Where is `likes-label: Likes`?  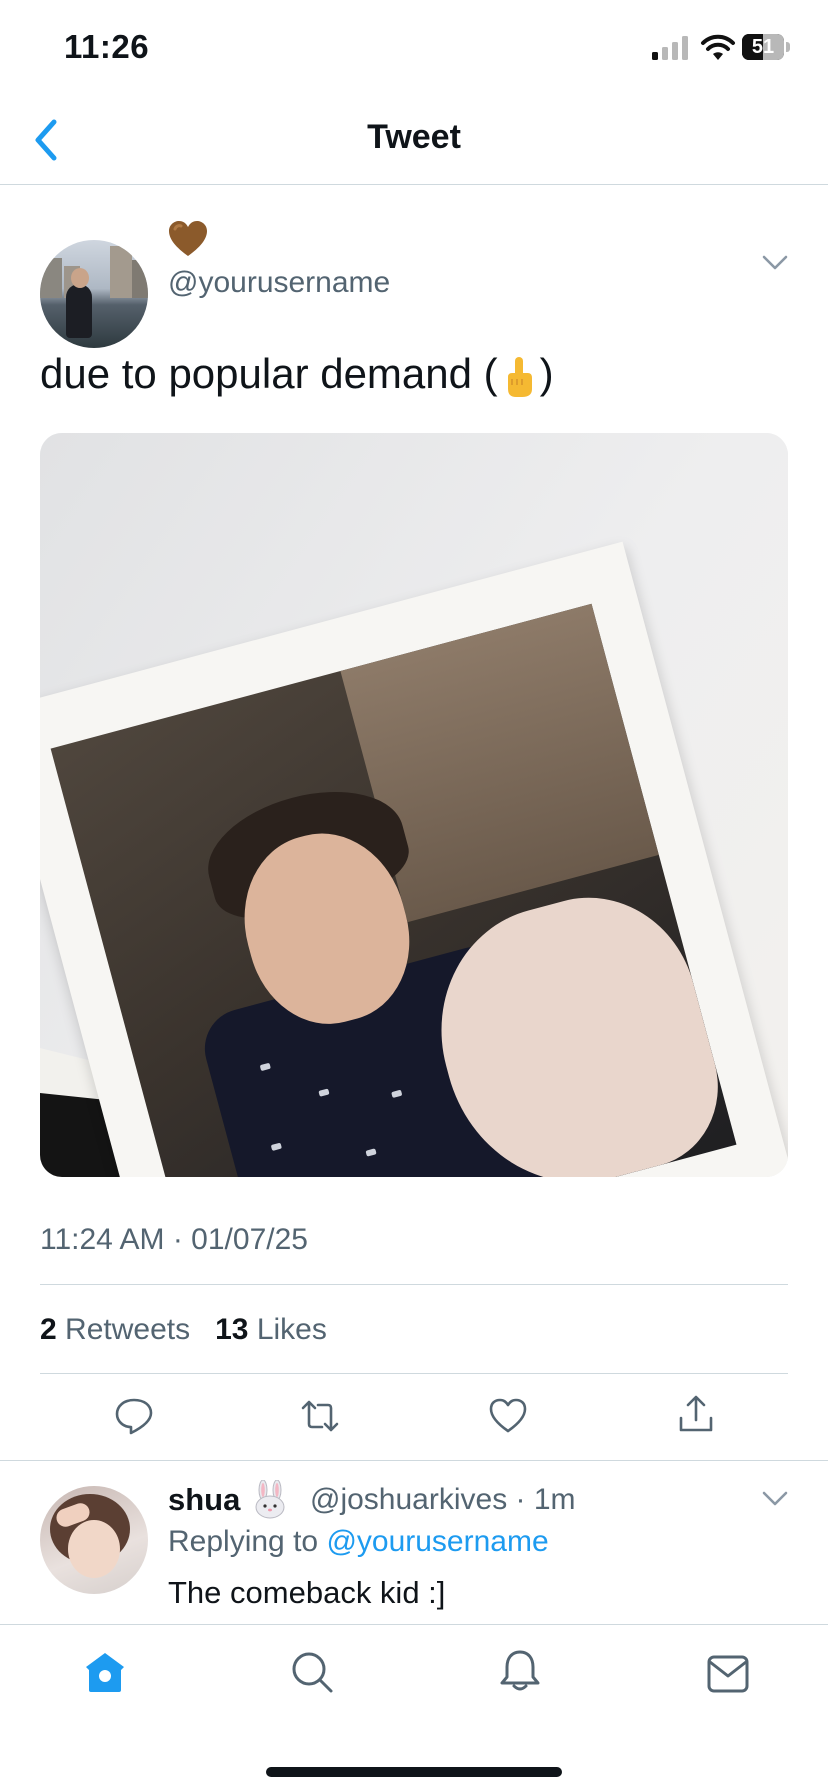 likes-label: Likes is located at coordinates (291, 1329).